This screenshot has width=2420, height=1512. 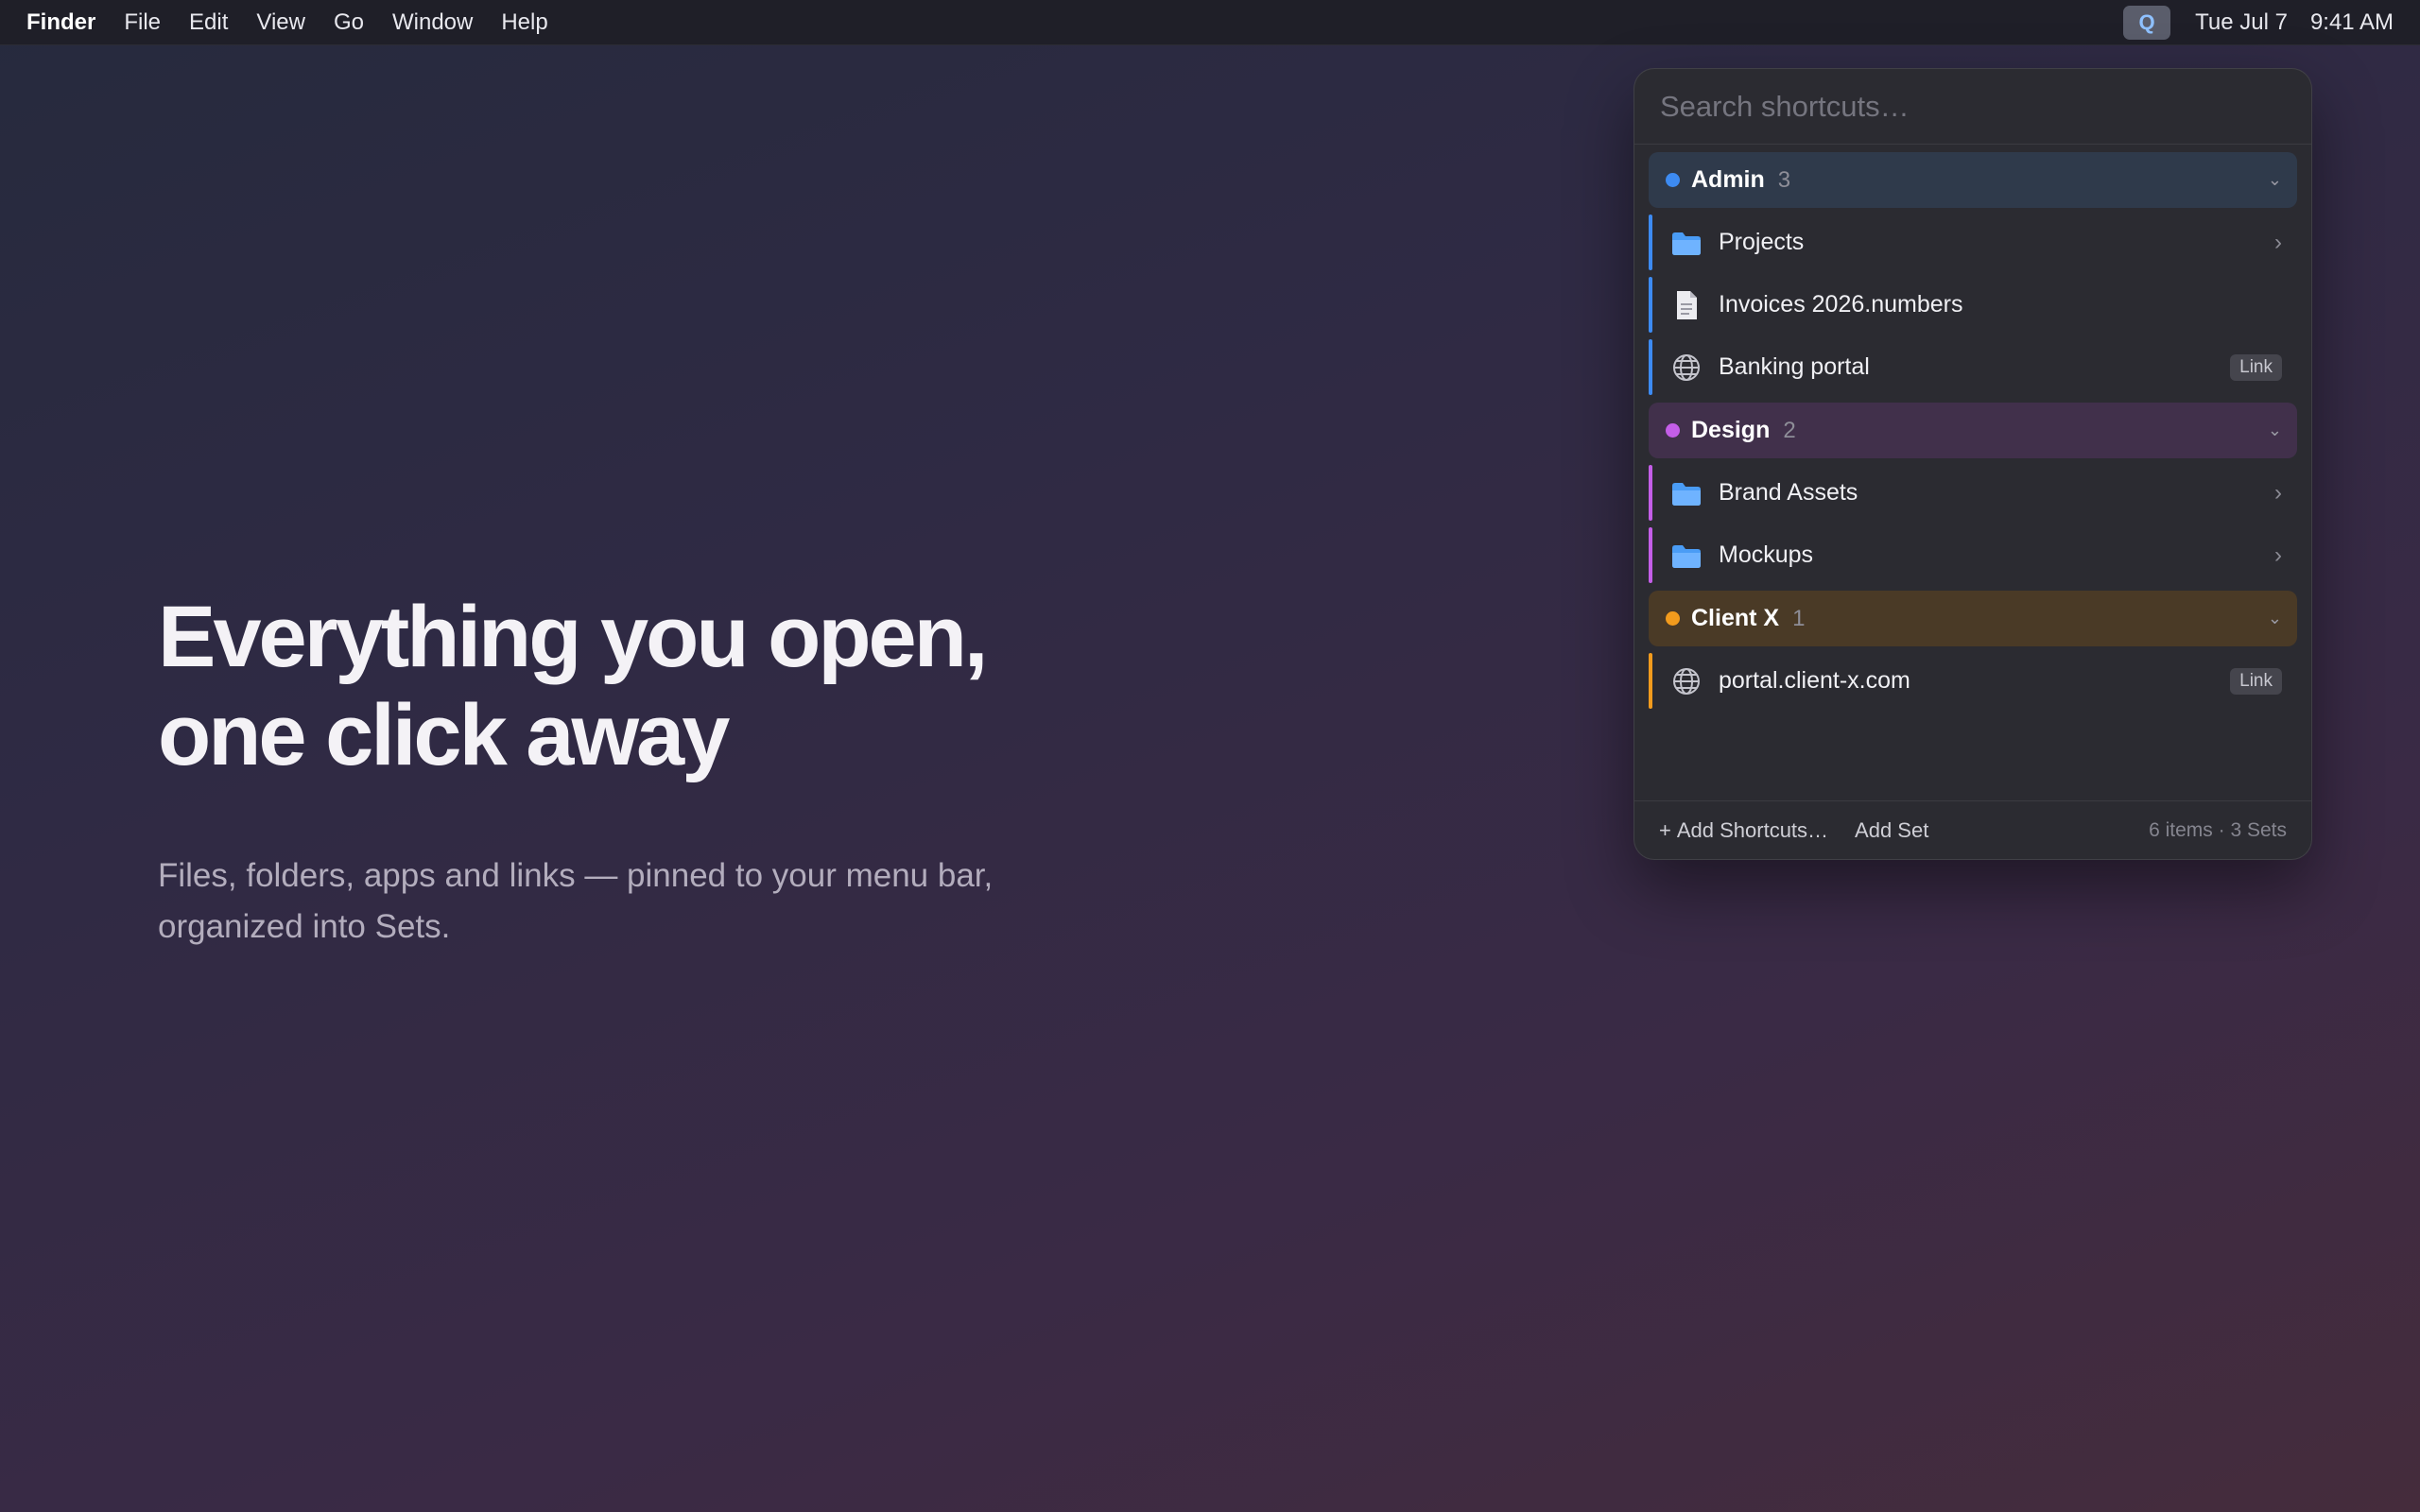 What do you see at coordinates (1794, 366) in the screenshot?
I see `shortcut-label: Banking portal` at bounding box center [1794, 366].